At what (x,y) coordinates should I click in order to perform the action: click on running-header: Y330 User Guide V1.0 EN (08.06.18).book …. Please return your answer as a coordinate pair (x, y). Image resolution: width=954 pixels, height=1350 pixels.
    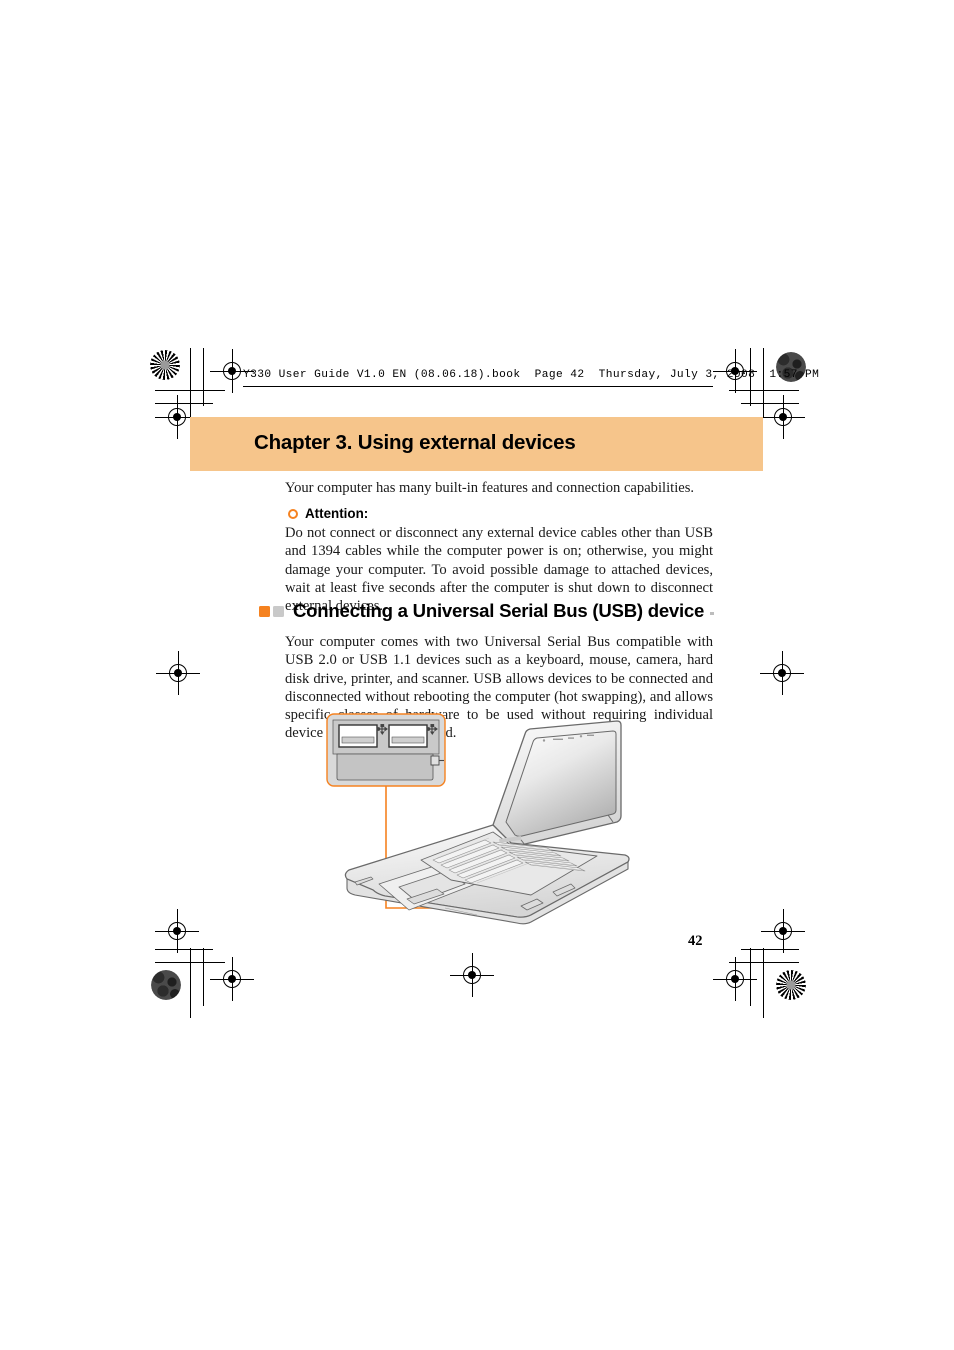
    Looking at the image, I should click on (531, 375).